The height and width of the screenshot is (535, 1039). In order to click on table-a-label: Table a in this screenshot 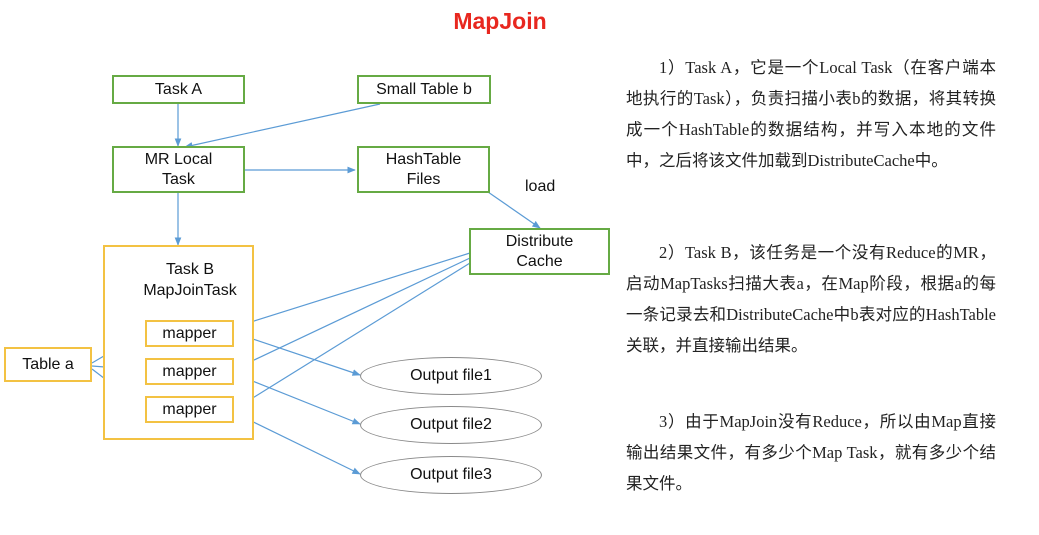, I will do `click(48, 364)`.